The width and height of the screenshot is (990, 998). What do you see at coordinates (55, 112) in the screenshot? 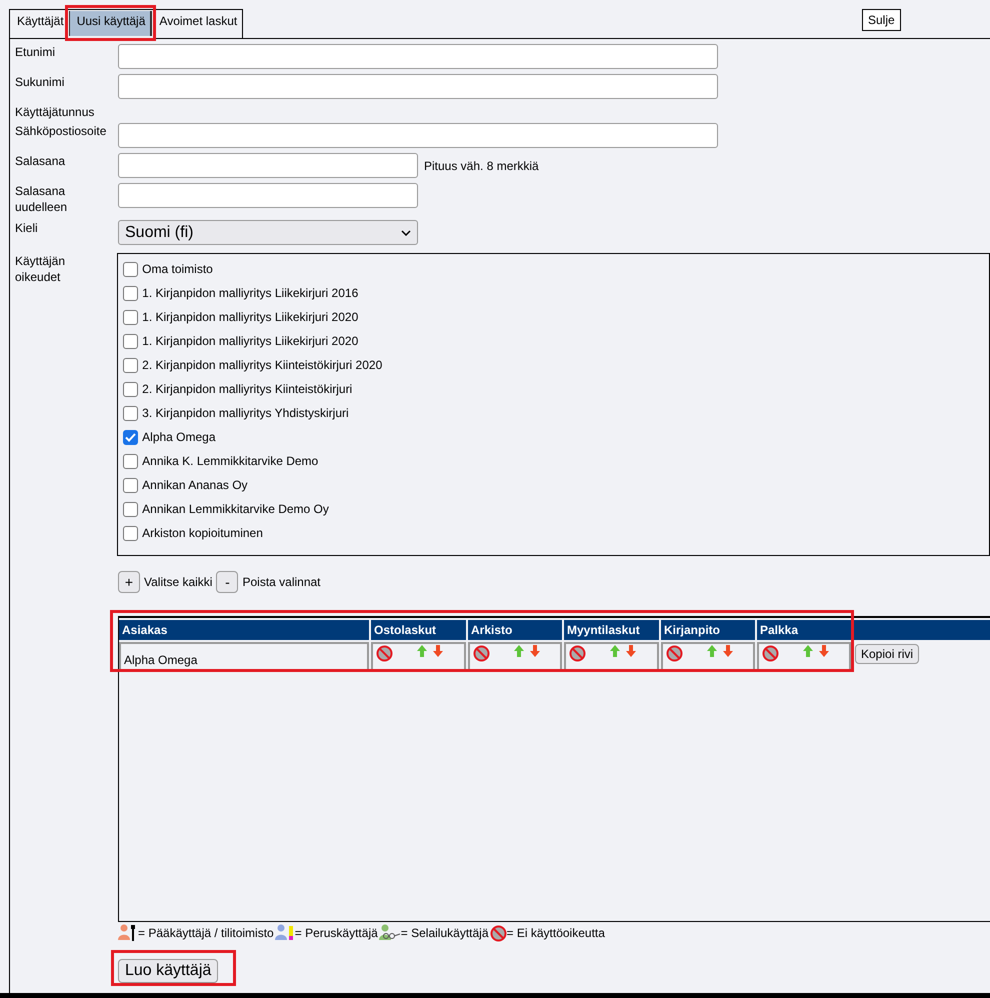
I see `field-label: Käyttäjätunnus` at bounding box center [55, 112].